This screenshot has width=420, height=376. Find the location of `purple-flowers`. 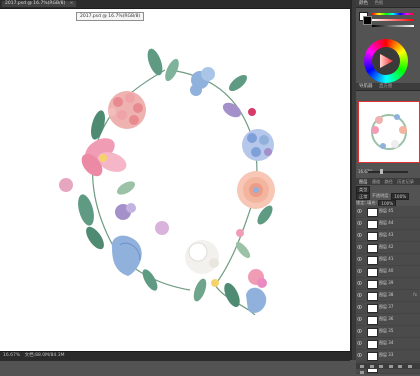

purple-flowers is located at coordinates (142, 219).